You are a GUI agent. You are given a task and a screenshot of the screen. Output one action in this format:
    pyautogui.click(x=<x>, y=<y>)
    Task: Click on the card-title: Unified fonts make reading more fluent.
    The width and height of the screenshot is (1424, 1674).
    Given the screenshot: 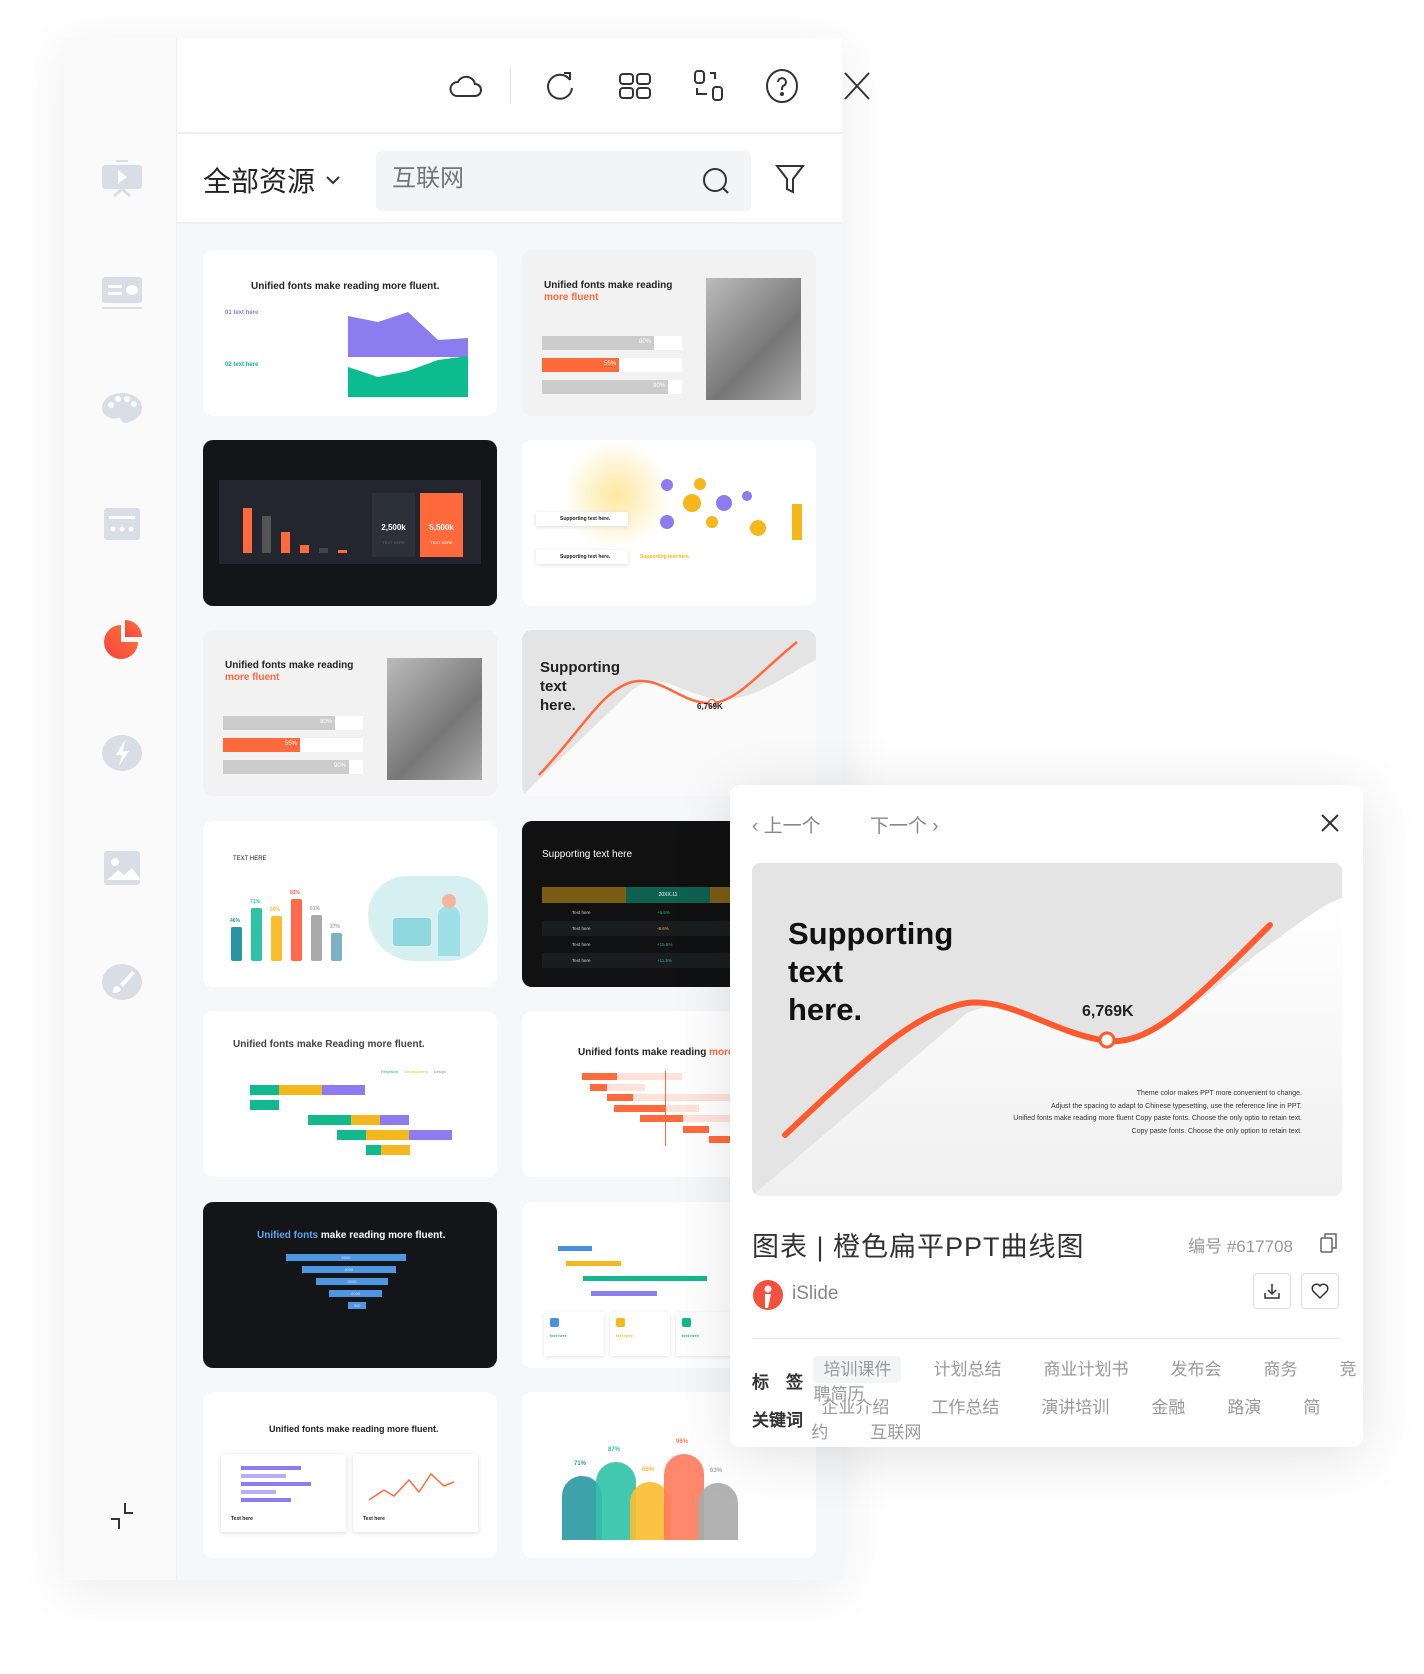 What is the action you would take?
    pyautogui.click(x=354, y=1429)
    